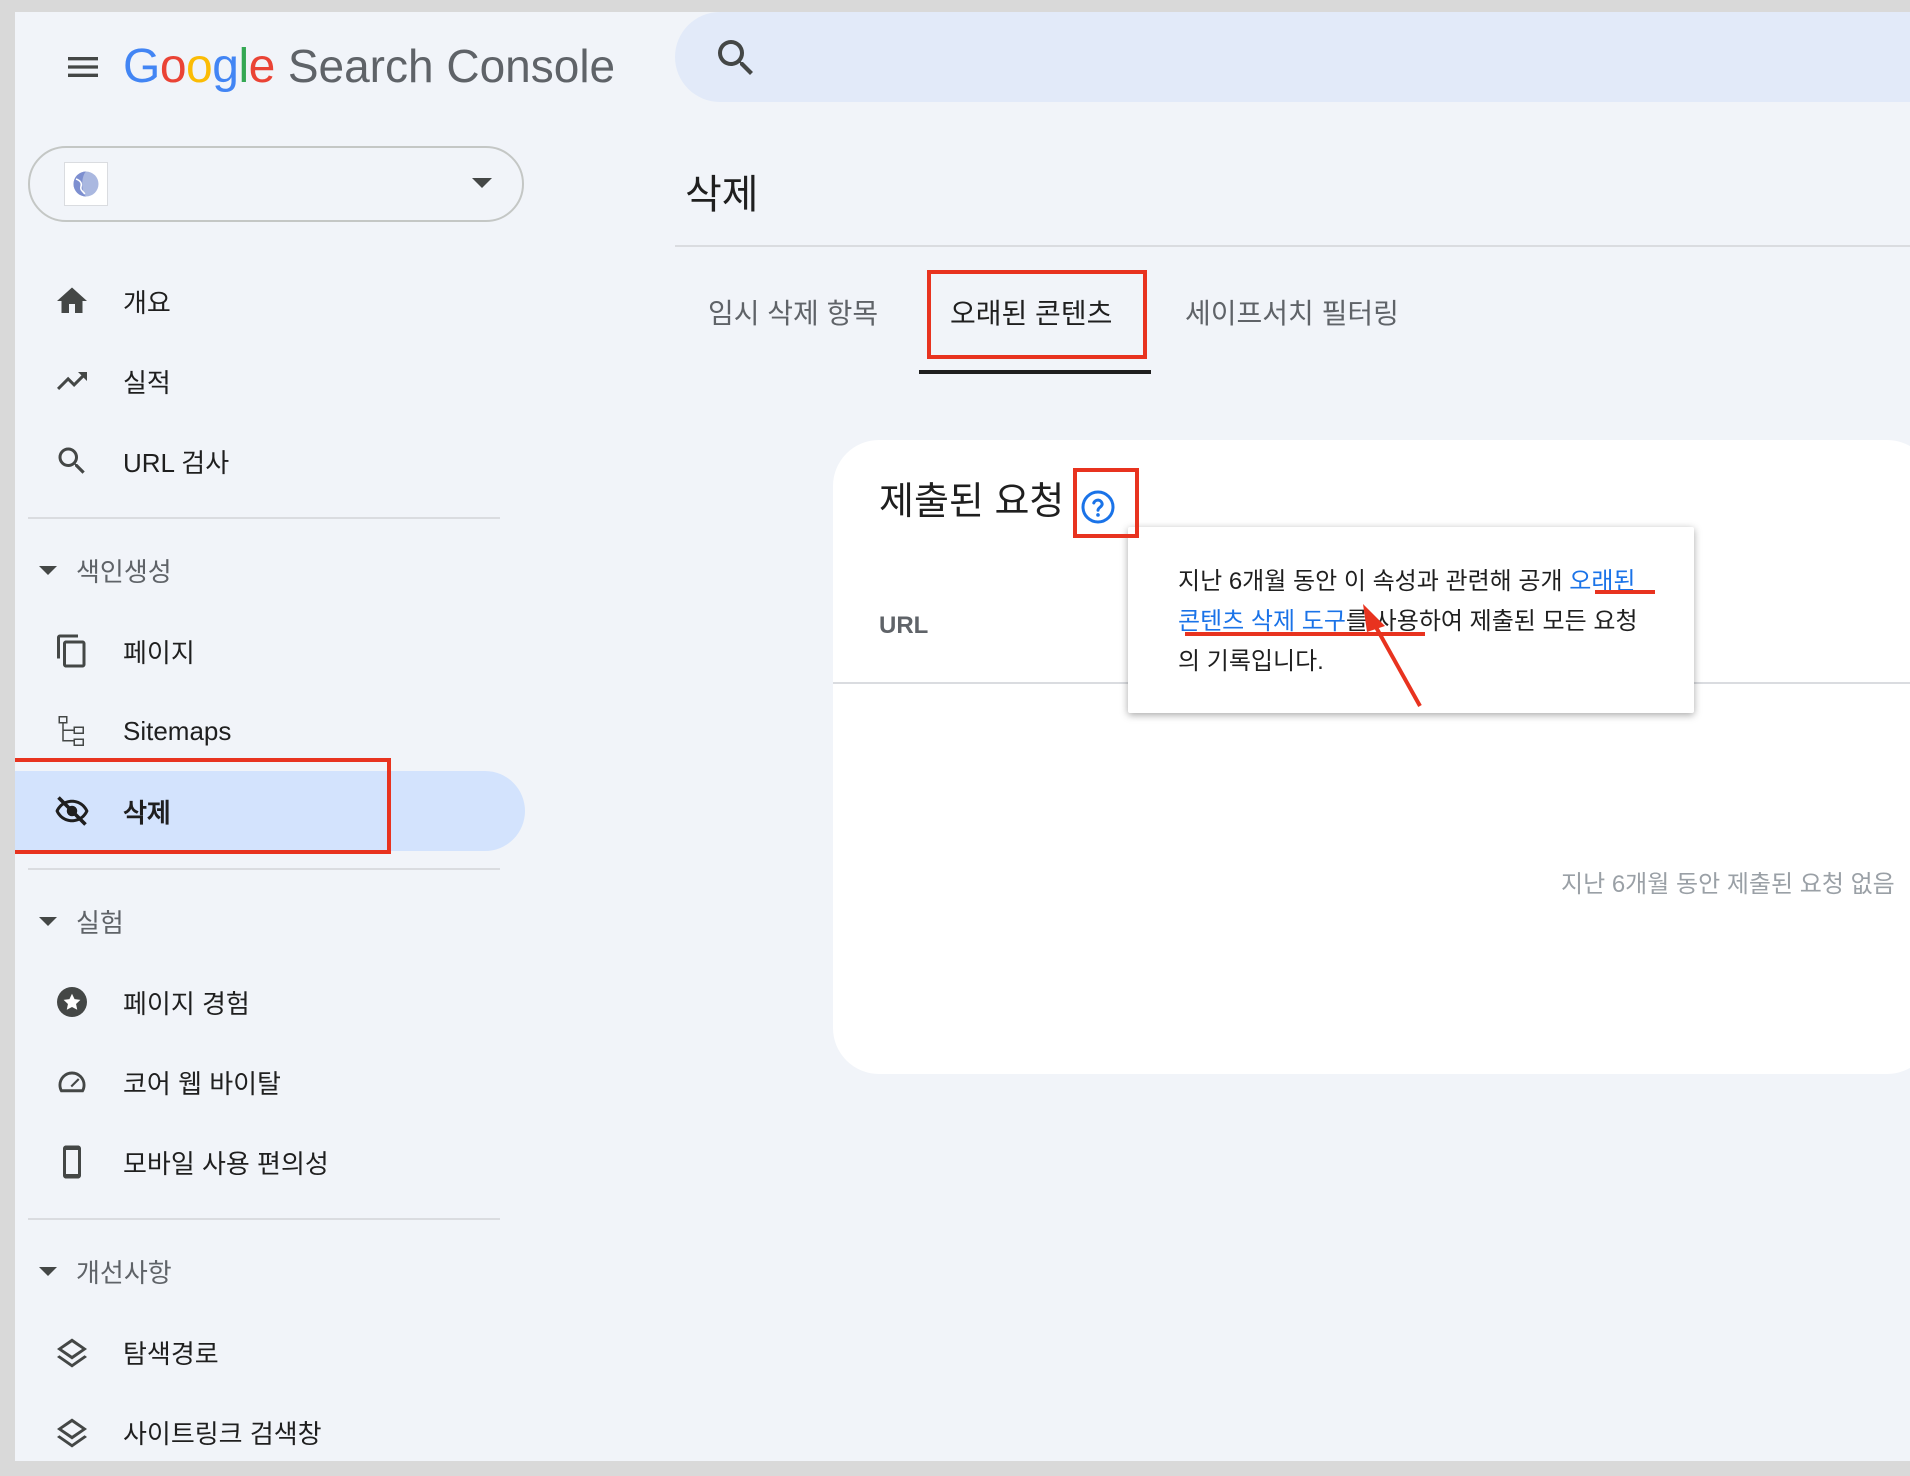 This screenshot has height=1476, width=1910. Describe the element at coordinates (177, 730) in the screenshot. I see `sidebar-item-label: Sitemaps` at that location.